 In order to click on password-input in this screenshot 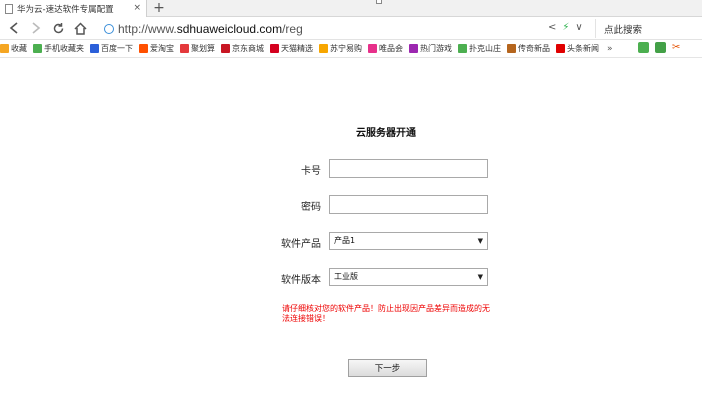, I will do `click(408, 204)`.